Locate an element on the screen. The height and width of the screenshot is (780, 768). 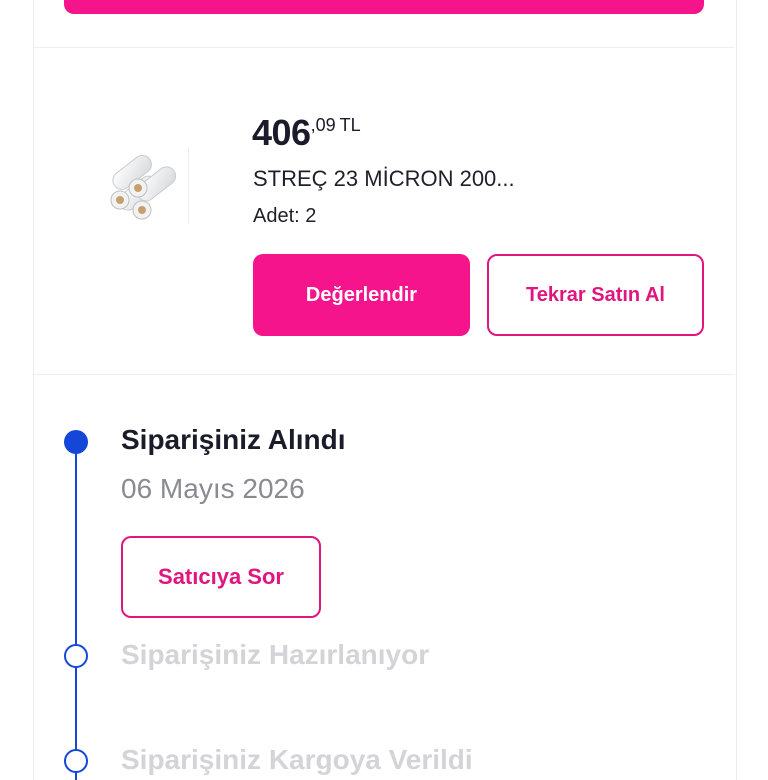
timeline-dot-shipped is located at coordinates (76, 761).